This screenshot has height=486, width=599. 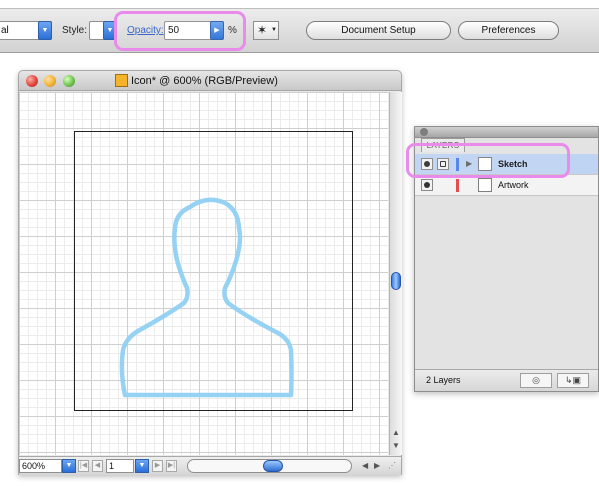 What do you see at coordinates (69, 81) in the screenshot?
I see `zoom-icon` at bounding box center [69, 81].